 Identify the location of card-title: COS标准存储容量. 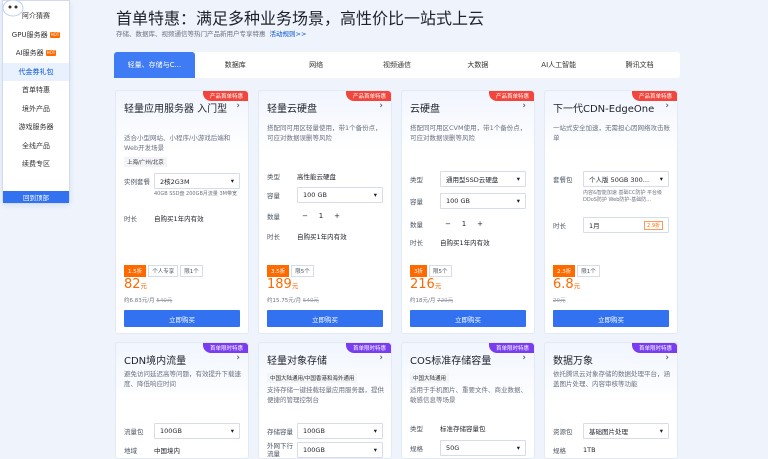
(450, 359).